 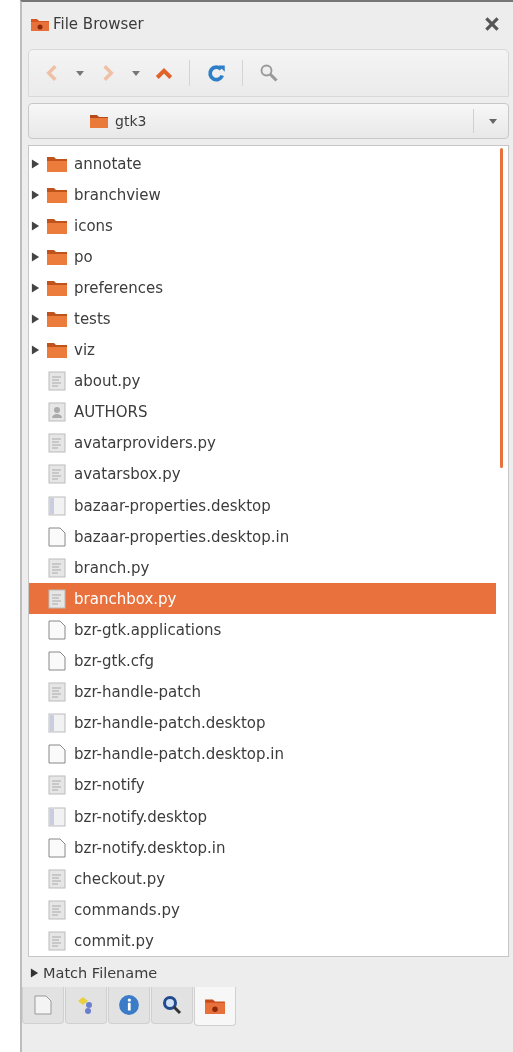 I want to click on file-row: bazaar-properties.desktop, so click(x=268, y=506).